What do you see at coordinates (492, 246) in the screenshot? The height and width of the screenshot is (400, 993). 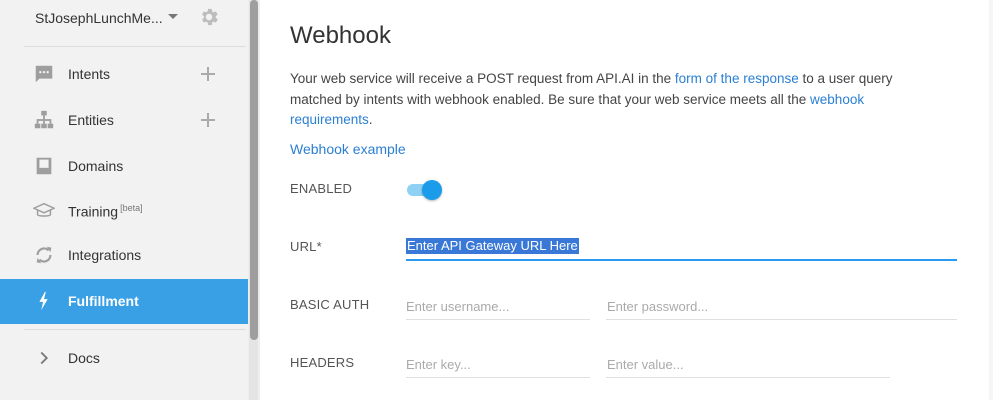 I see `url-input: Enter API Gateway URL Here` at bounding box center [492, 246].